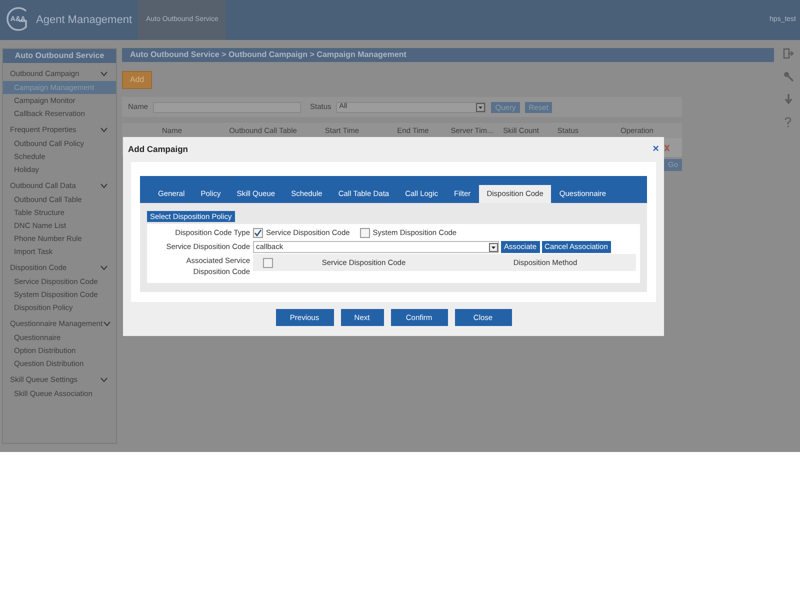  Describe the element at coordinates (655, 149) in the screenshot. I see `close-button: ×` at that location.